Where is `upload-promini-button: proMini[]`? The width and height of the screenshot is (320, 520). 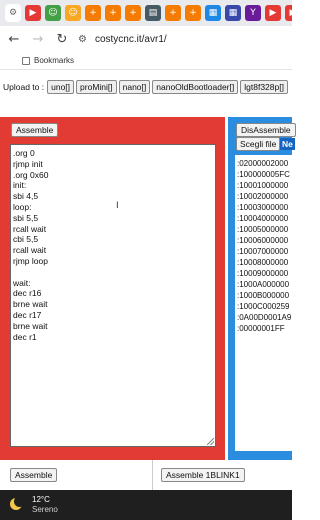
upload-promini-button: proMini[] is located at coordinates (96, 87).